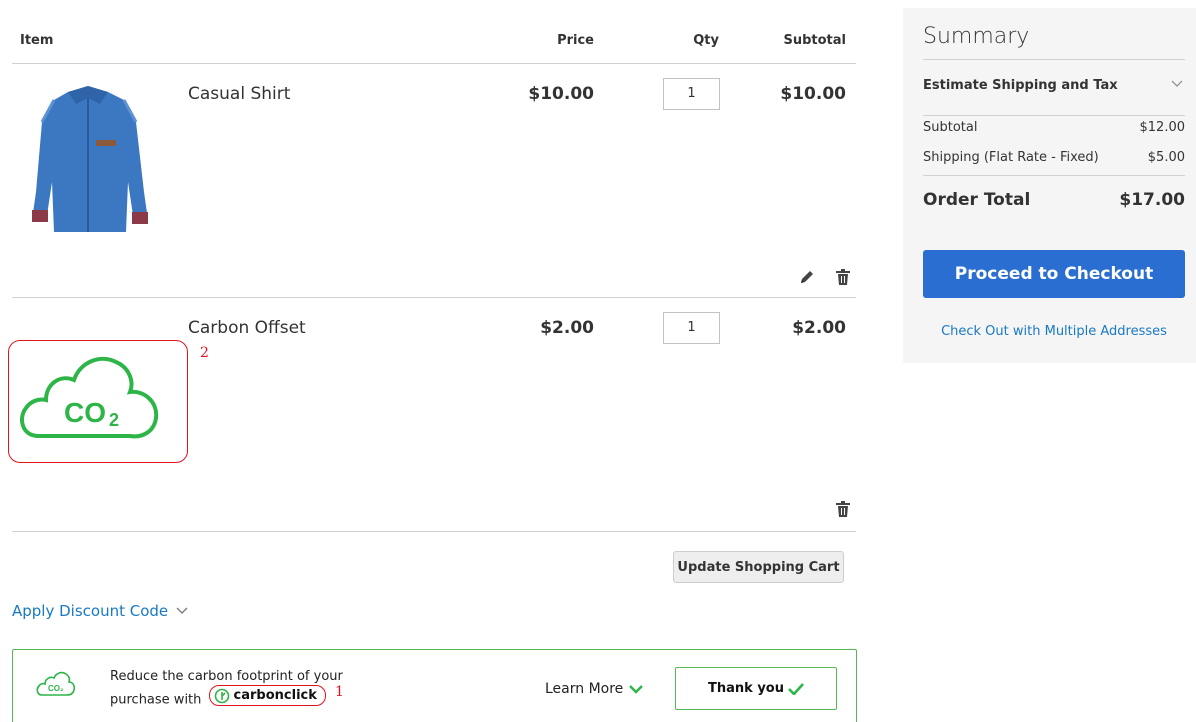 This screenshot has height=722, width=1196. What do you see at coordinates (204, 353) in the screenshot?
I see `annotation-marker: 2` at bounding box center [204, 353].